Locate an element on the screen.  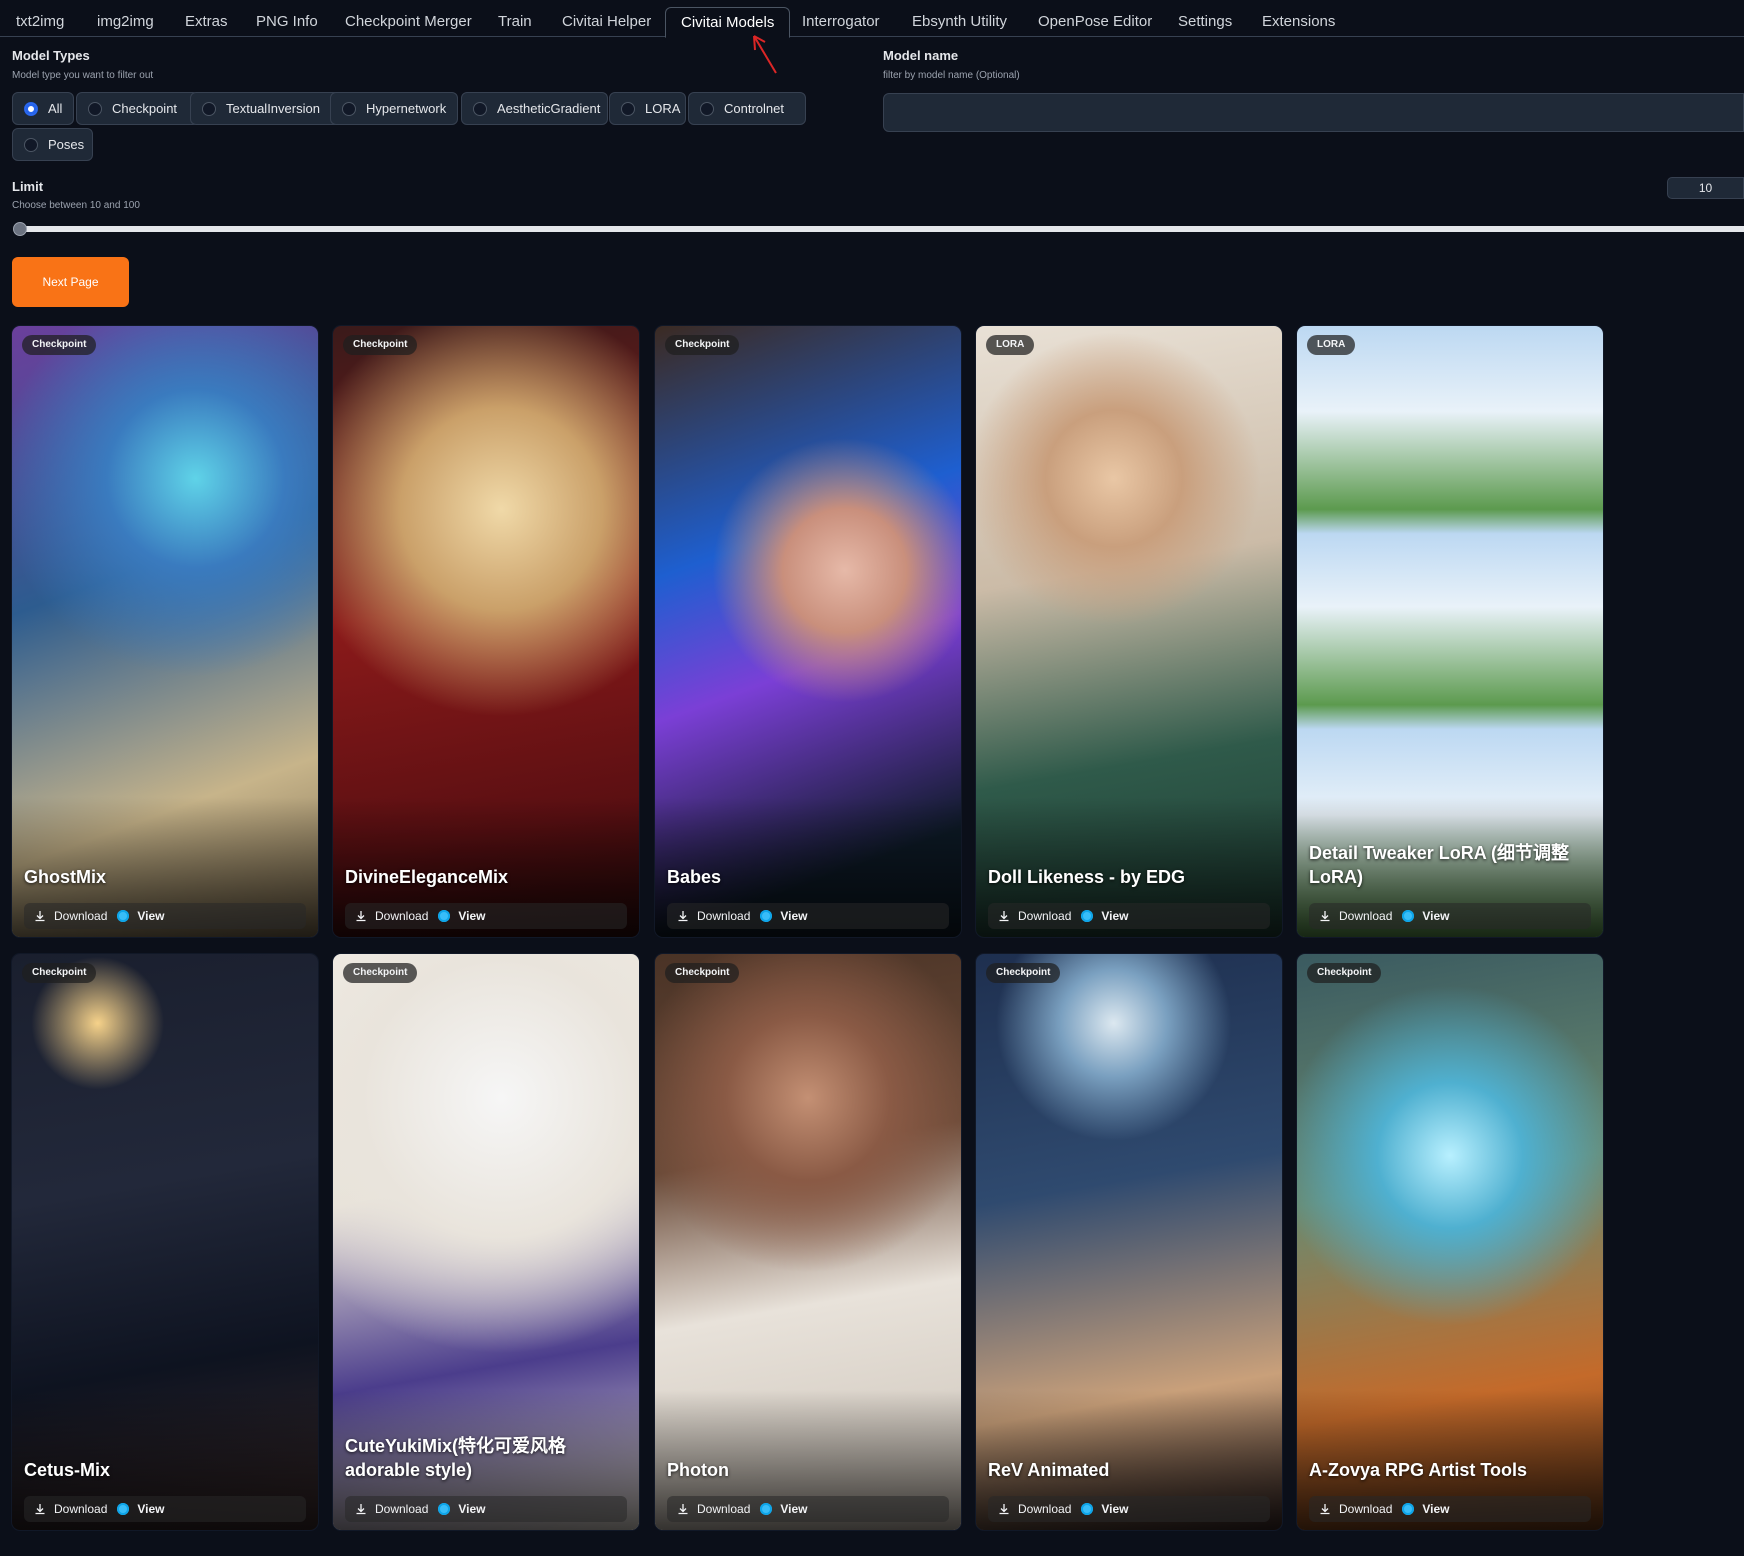
model-name-input is located at coordinates (1313, 112).